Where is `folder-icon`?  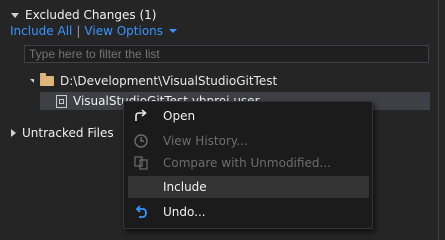
folder-icon is located at coordinates (47, 79).